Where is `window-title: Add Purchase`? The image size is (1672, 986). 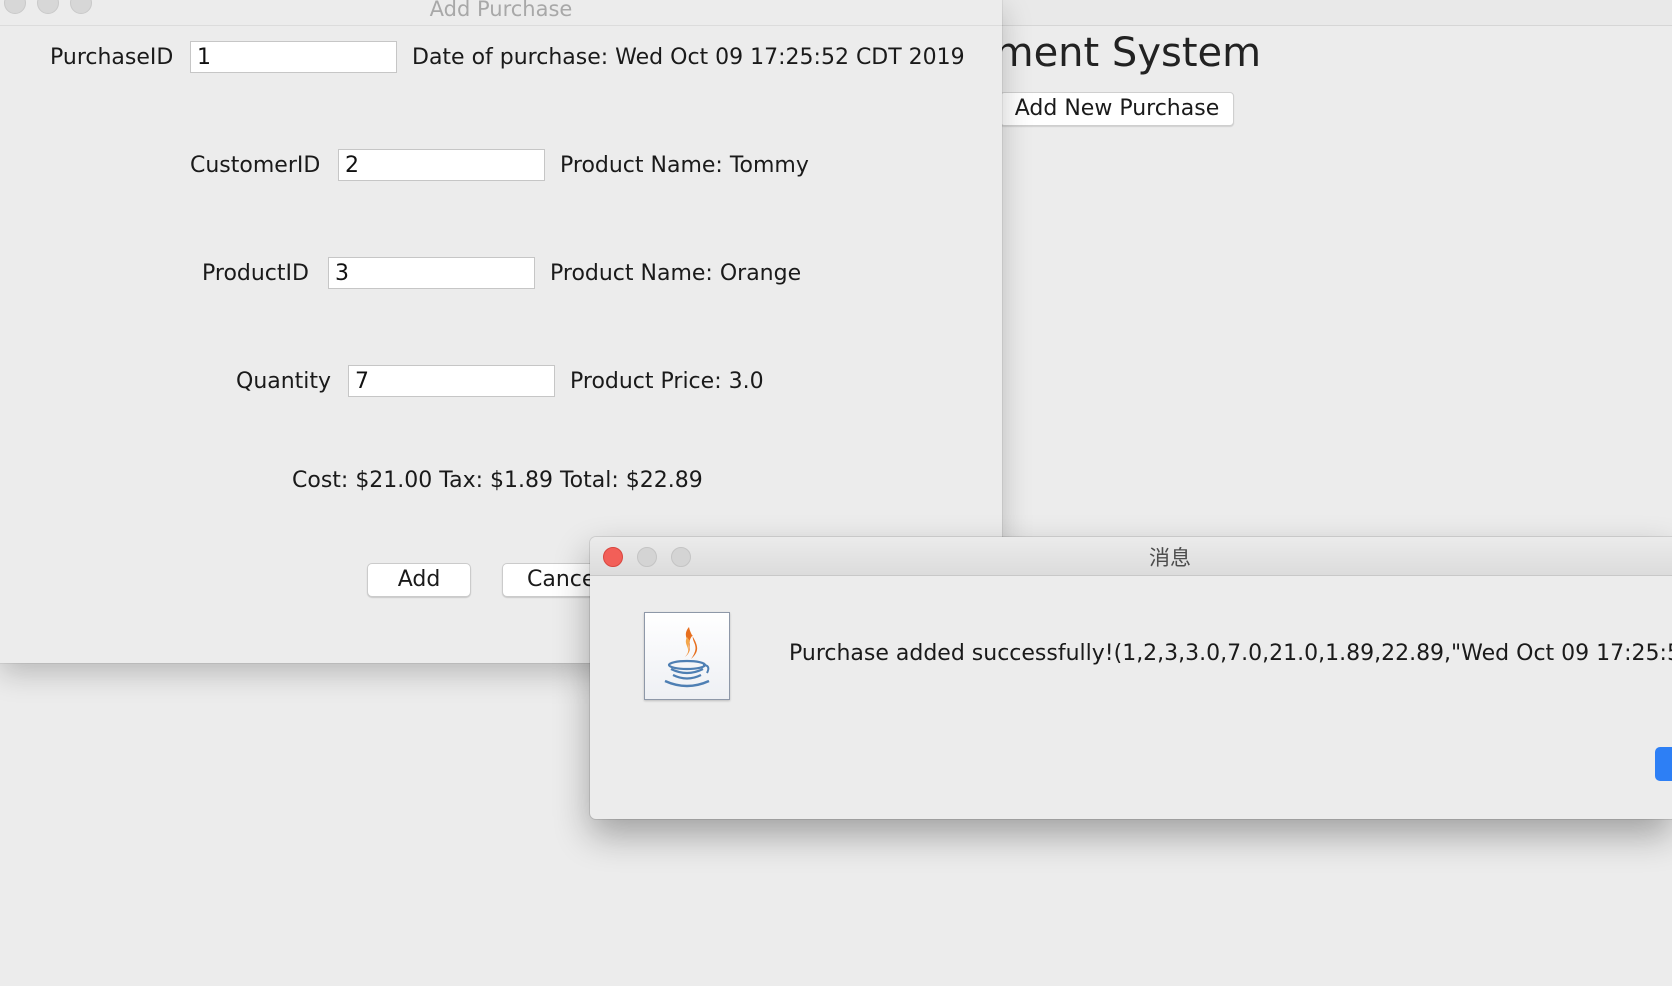
window-title: Add Purchase is located at coordinates (501, 10).